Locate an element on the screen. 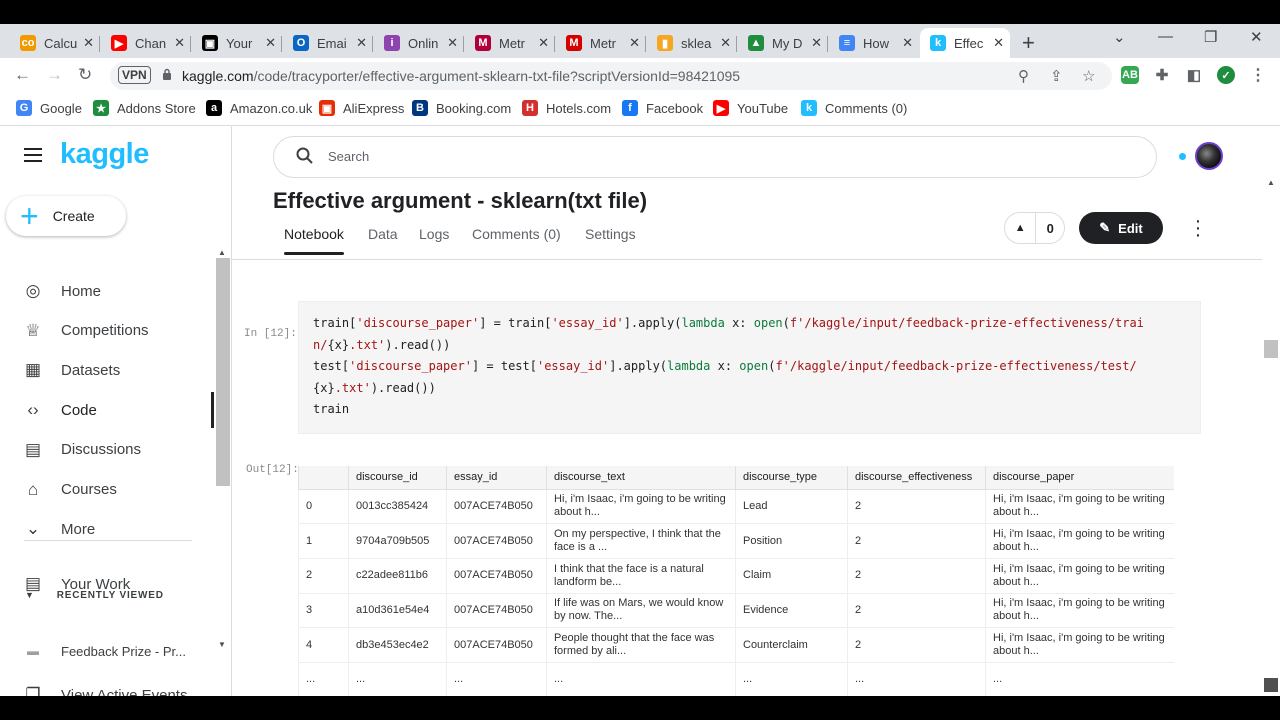 Image resolution: width=1280 pixels, height=720 pixels. hamburger-menu-icon is located at coordinates (33, 157).